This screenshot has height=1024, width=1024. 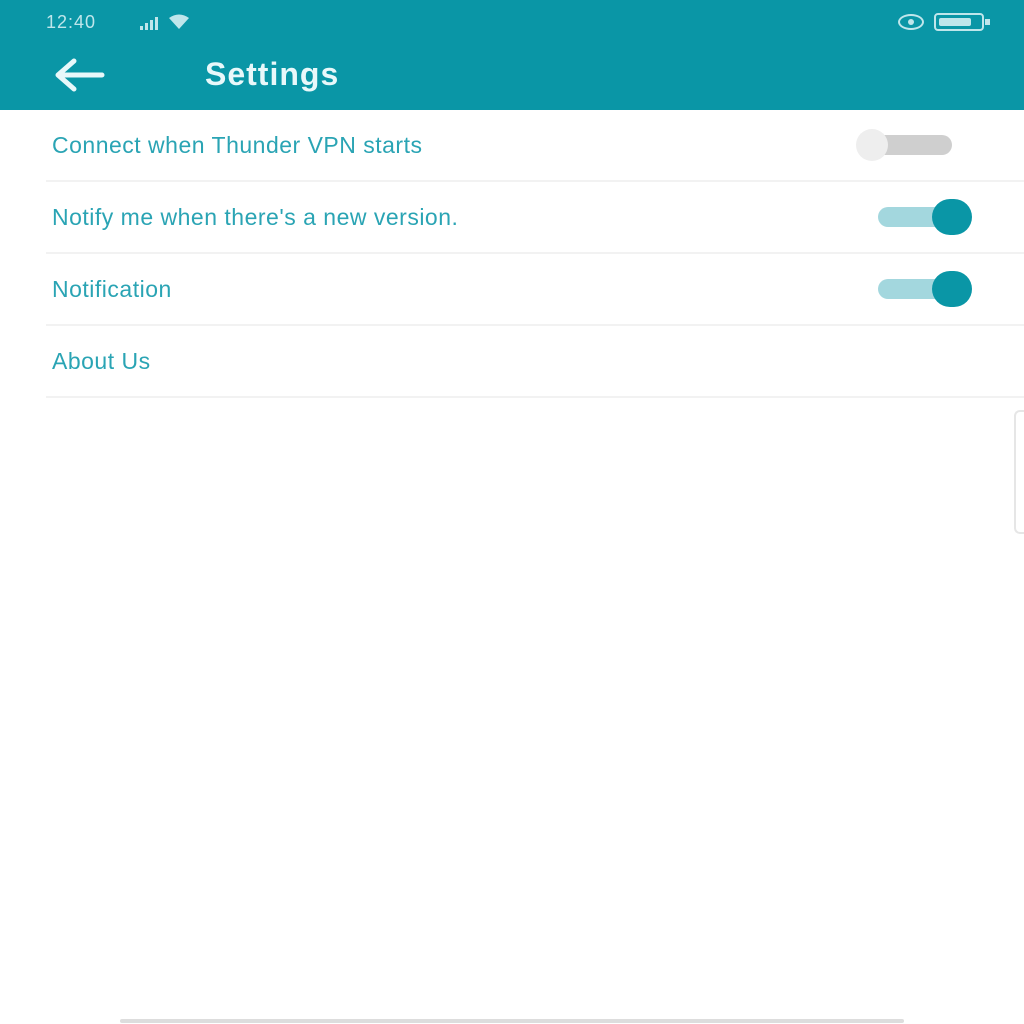 I want to click on gesture-nav-bar, so click(x=512, y=1021).